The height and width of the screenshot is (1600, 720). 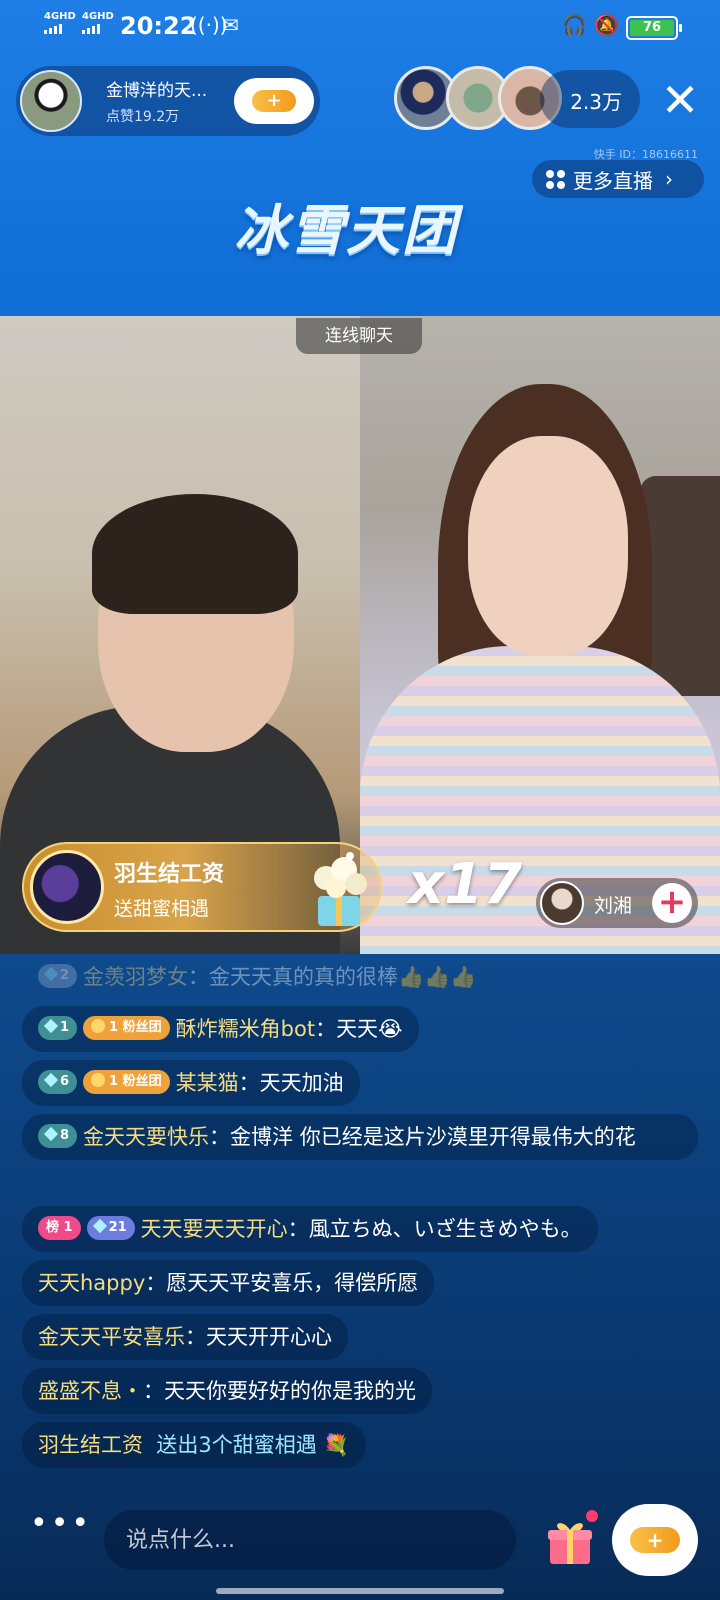 What do you see at coordinates (60, 23) in the screenshot?
I see `signal-icon: 4GHD` at bounding box center [60, 23].